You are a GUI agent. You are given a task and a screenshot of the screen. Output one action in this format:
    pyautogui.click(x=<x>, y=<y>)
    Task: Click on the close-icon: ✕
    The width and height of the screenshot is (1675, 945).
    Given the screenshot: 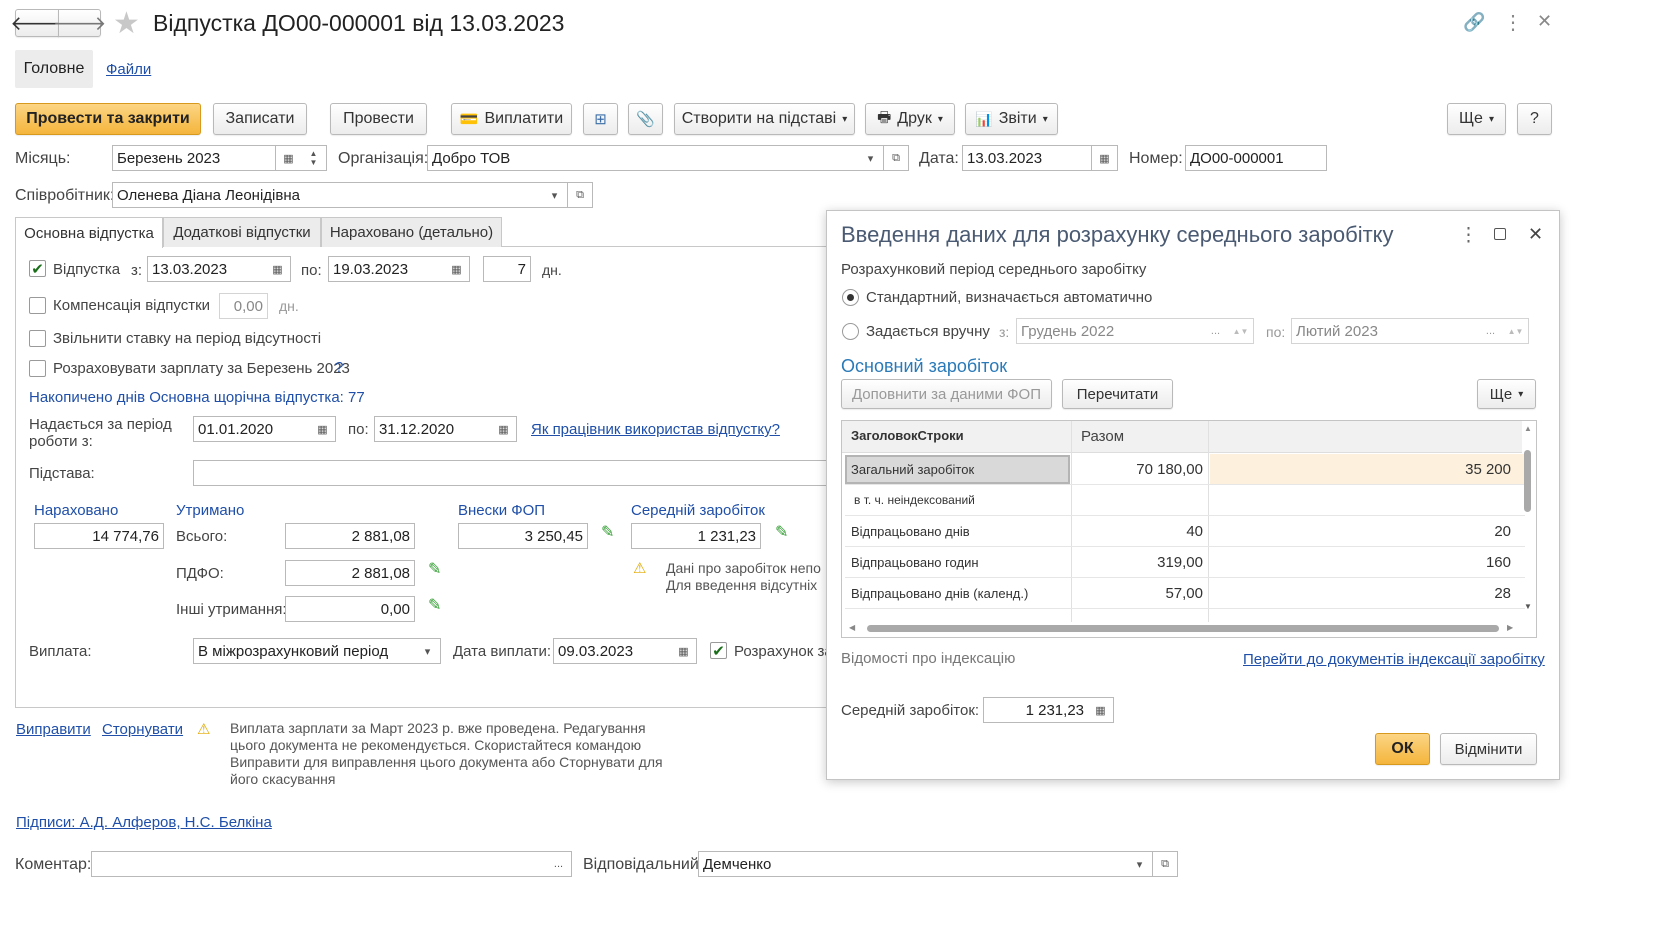 What is the action you would take?
    pyautogui.click(x=1535, y=234)
    